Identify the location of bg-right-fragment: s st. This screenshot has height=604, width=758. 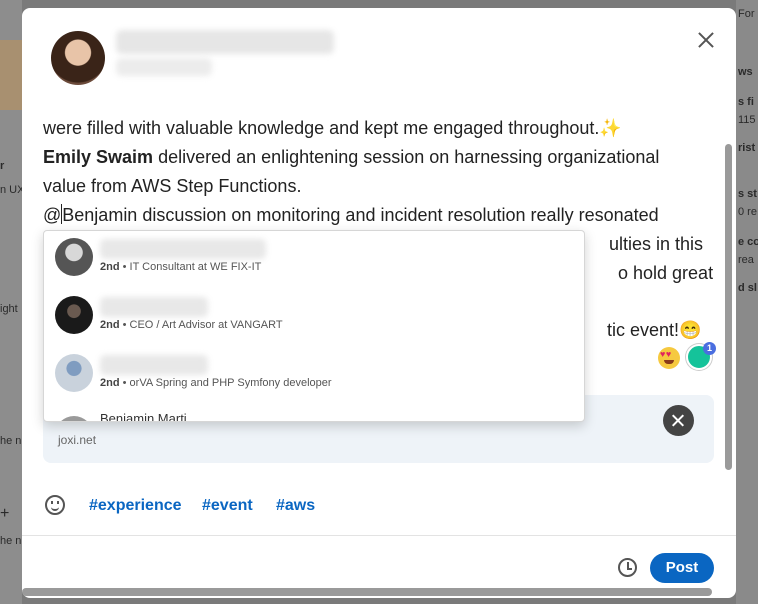
(747, 194).